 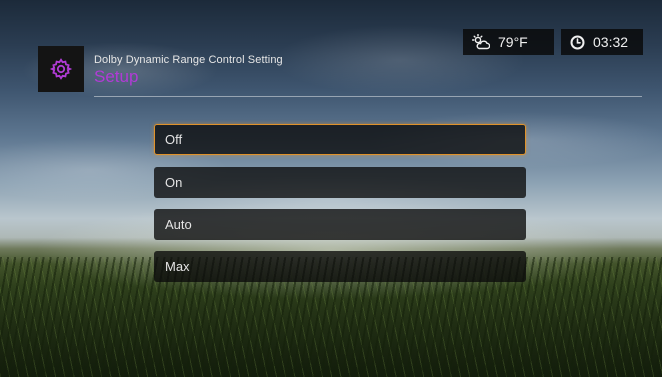 I want to click on option-auto: Auto, so click(x=340, y=224).